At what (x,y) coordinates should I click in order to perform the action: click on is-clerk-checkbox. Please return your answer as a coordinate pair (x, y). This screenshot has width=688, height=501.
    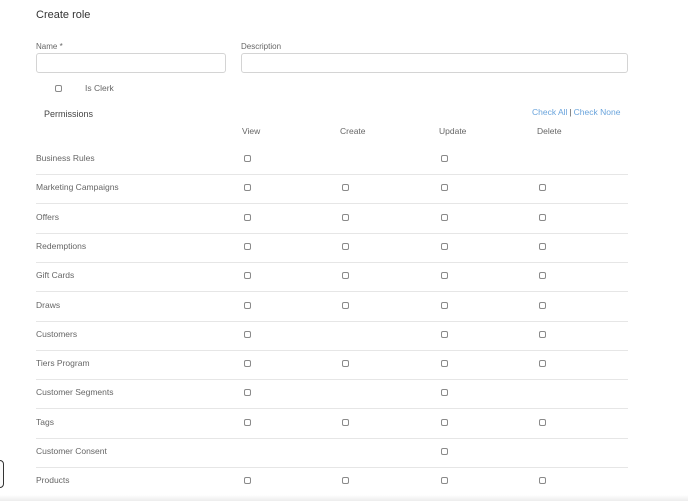
    Looking at the image, I should click on (58, 88).